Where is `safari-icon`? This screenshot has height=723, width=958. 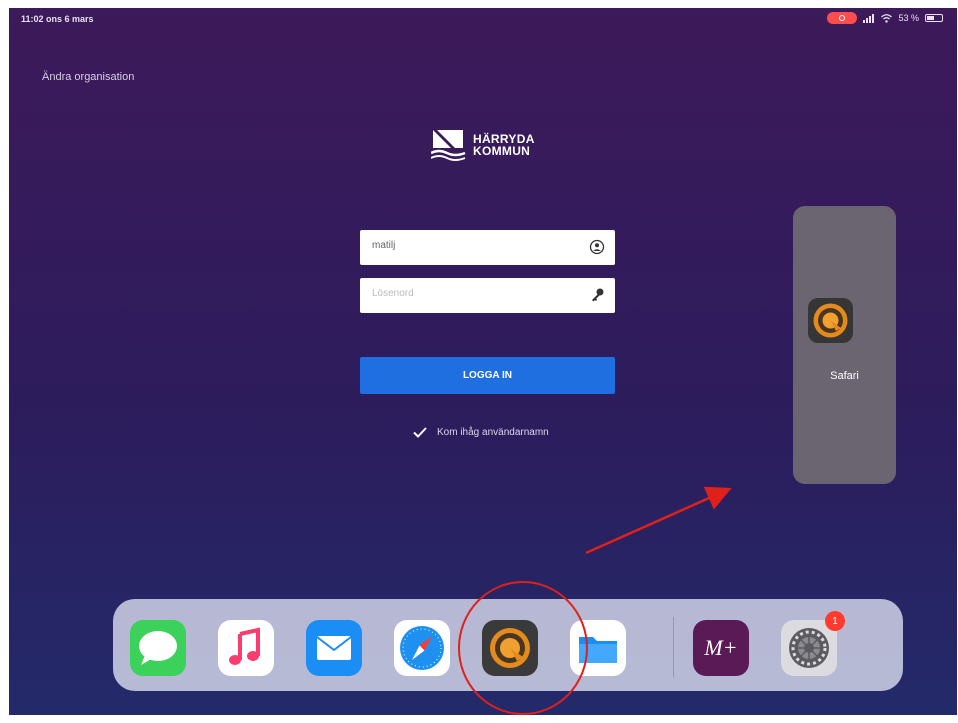 safari-icon is located at coordinates (422, 648).